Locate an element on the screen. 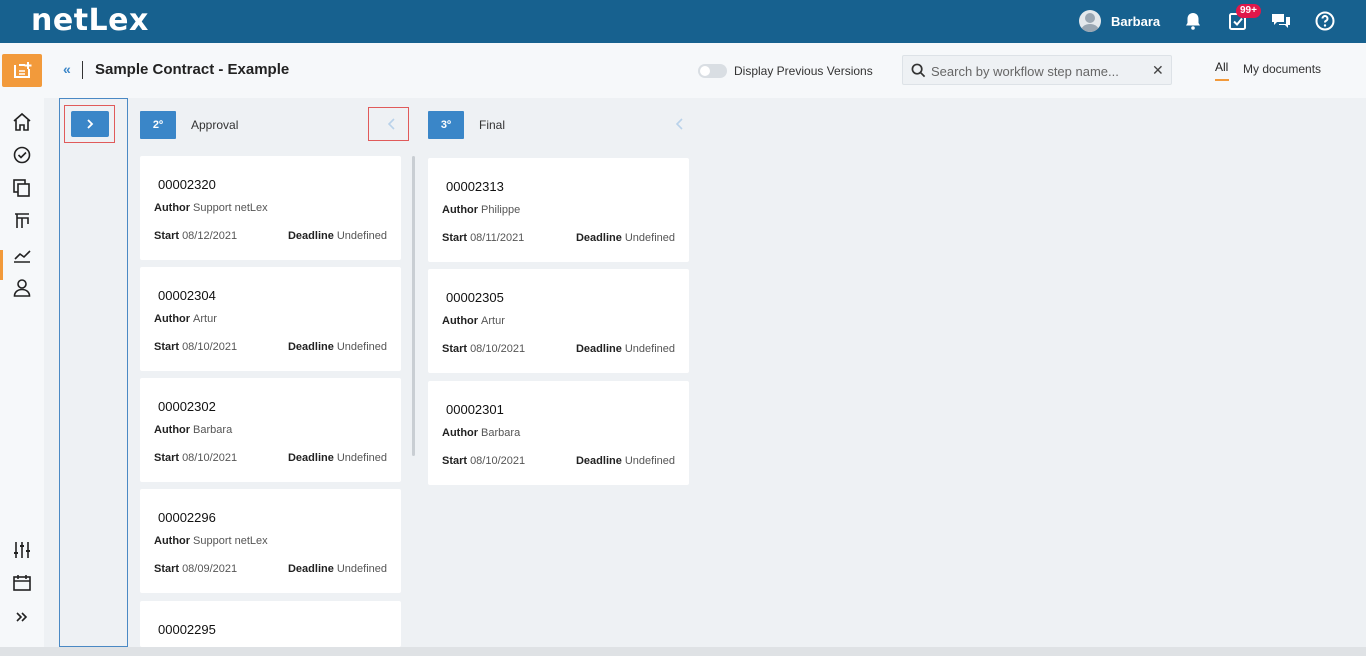 The image size is (1366, 656). step-name: Final is located at coordinates (492, 125).